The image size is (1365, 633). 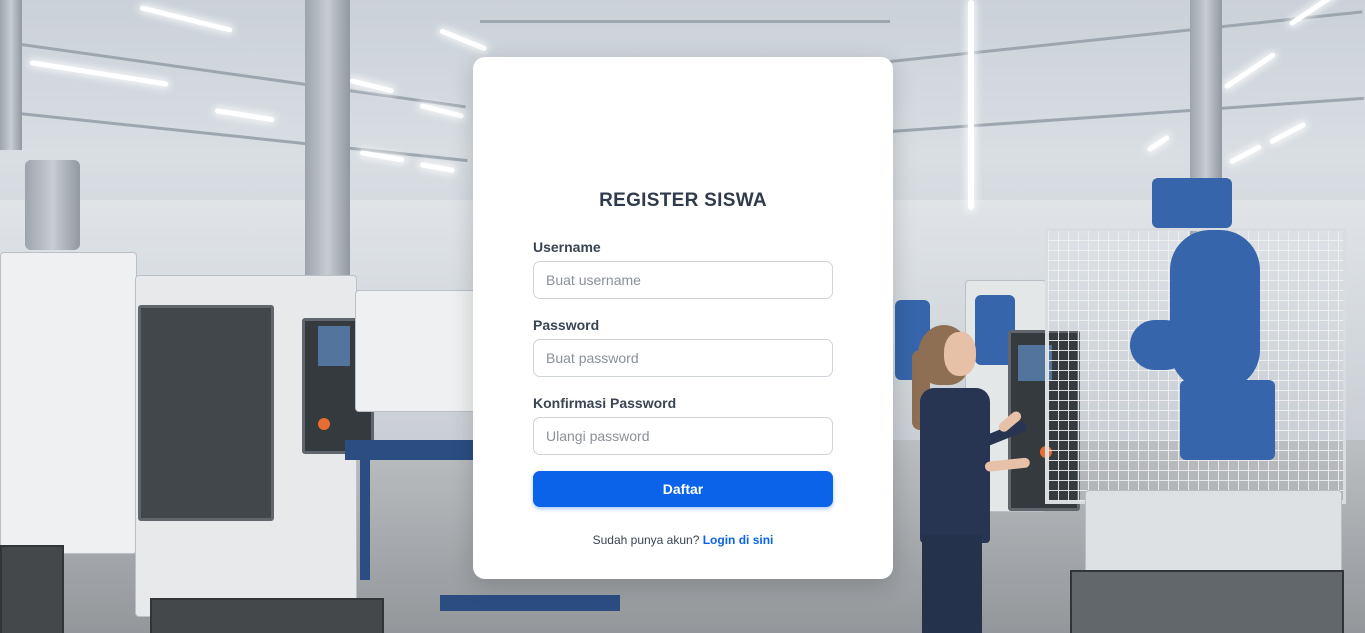 I want to click on login-prompt: Sudah punya akun? Login di sini, so click(x=683, y=540).